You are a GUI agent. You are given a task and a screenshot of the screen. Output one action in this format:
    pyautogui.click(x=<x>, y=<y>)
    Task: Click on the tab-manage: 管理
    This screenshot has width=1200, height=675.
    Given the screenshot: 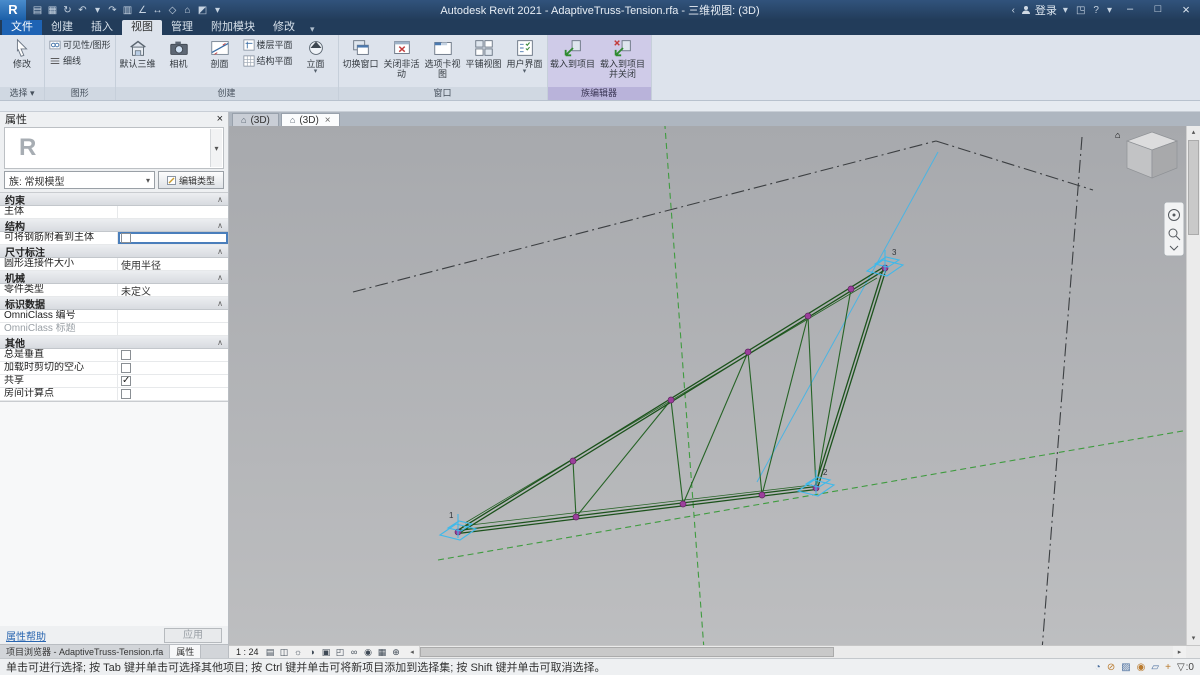 What is the action you would take?
    pyautogui.click(x=182, y=27)
    